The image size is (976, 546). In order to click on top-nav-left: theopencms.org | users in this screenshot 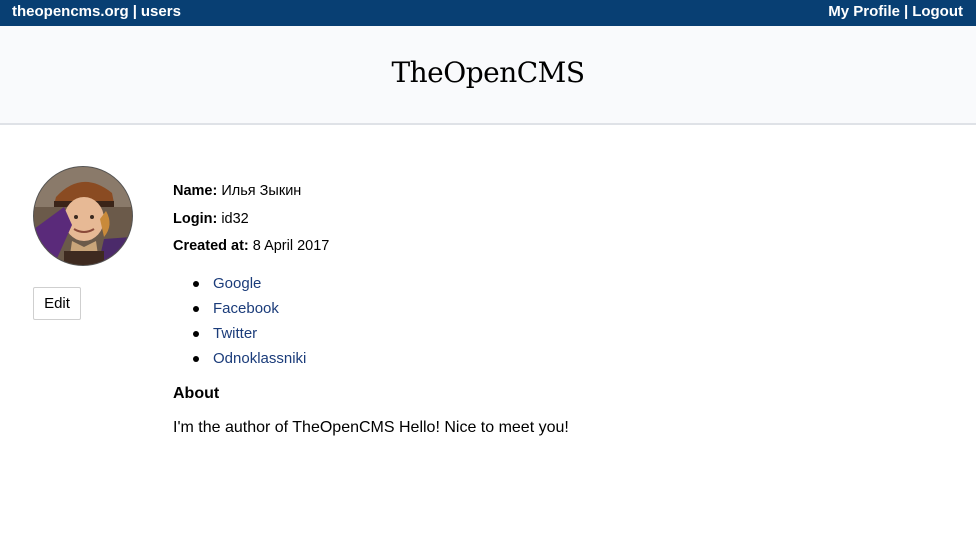, I will do `click(96, 12)`.